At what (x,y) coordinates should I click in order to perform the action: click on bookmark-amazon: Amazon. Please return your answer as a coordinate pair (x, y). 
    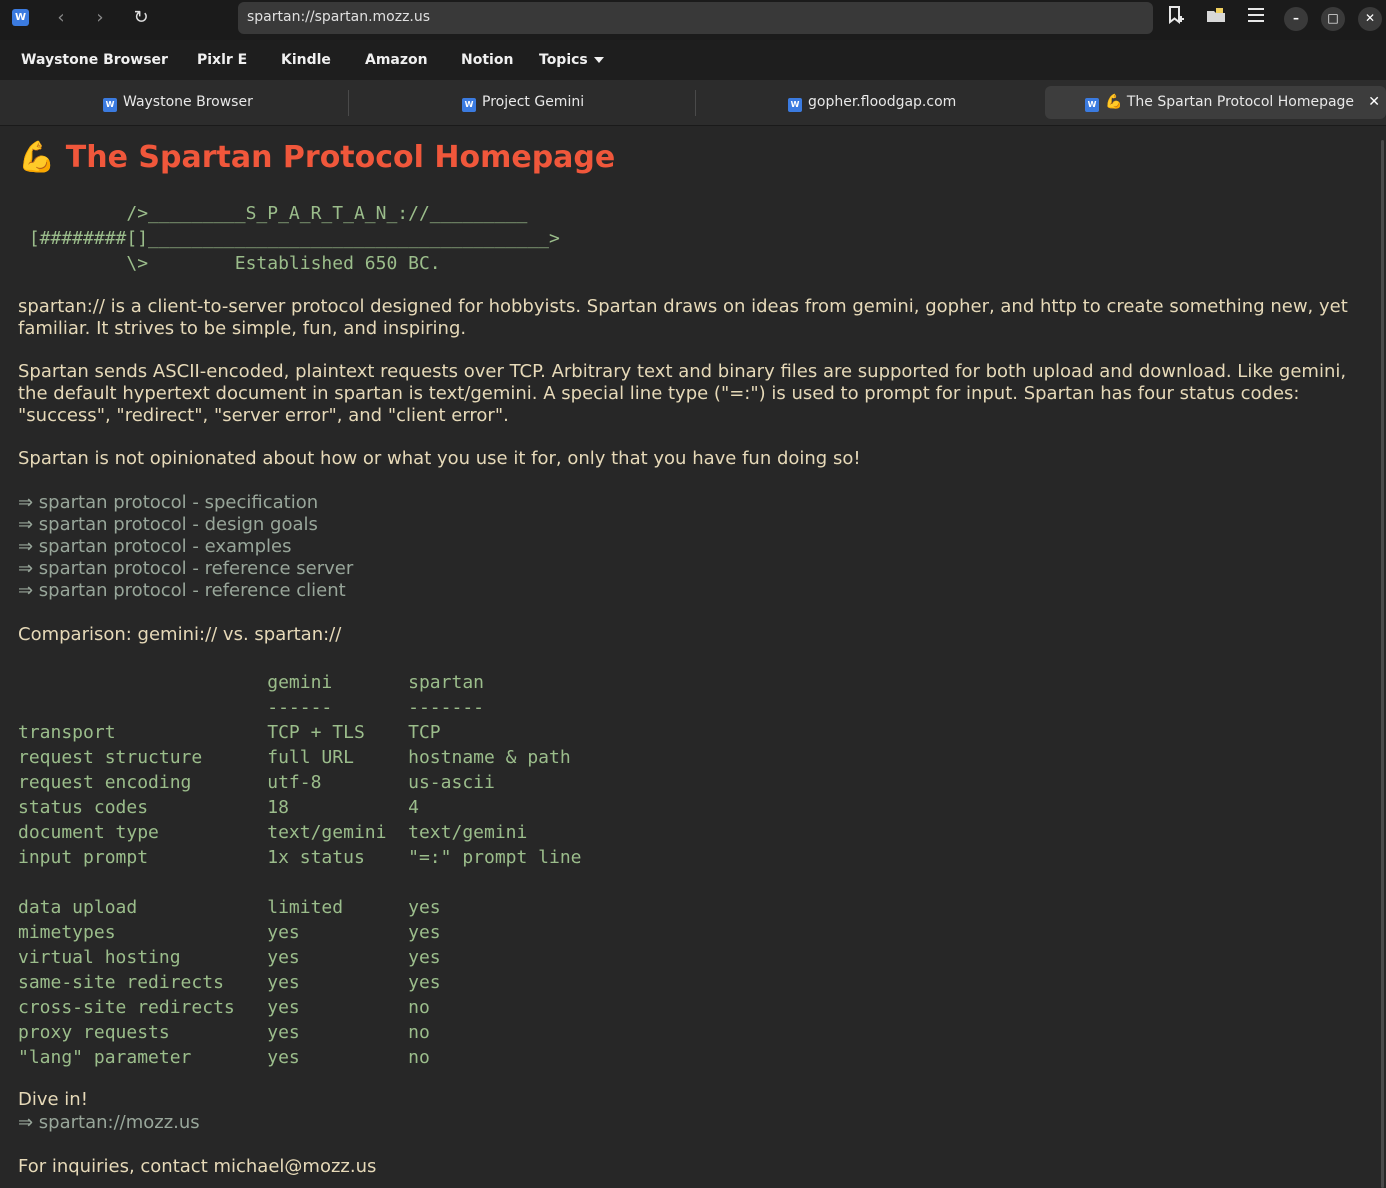
    Looking at the image, I should click on (396, 60).